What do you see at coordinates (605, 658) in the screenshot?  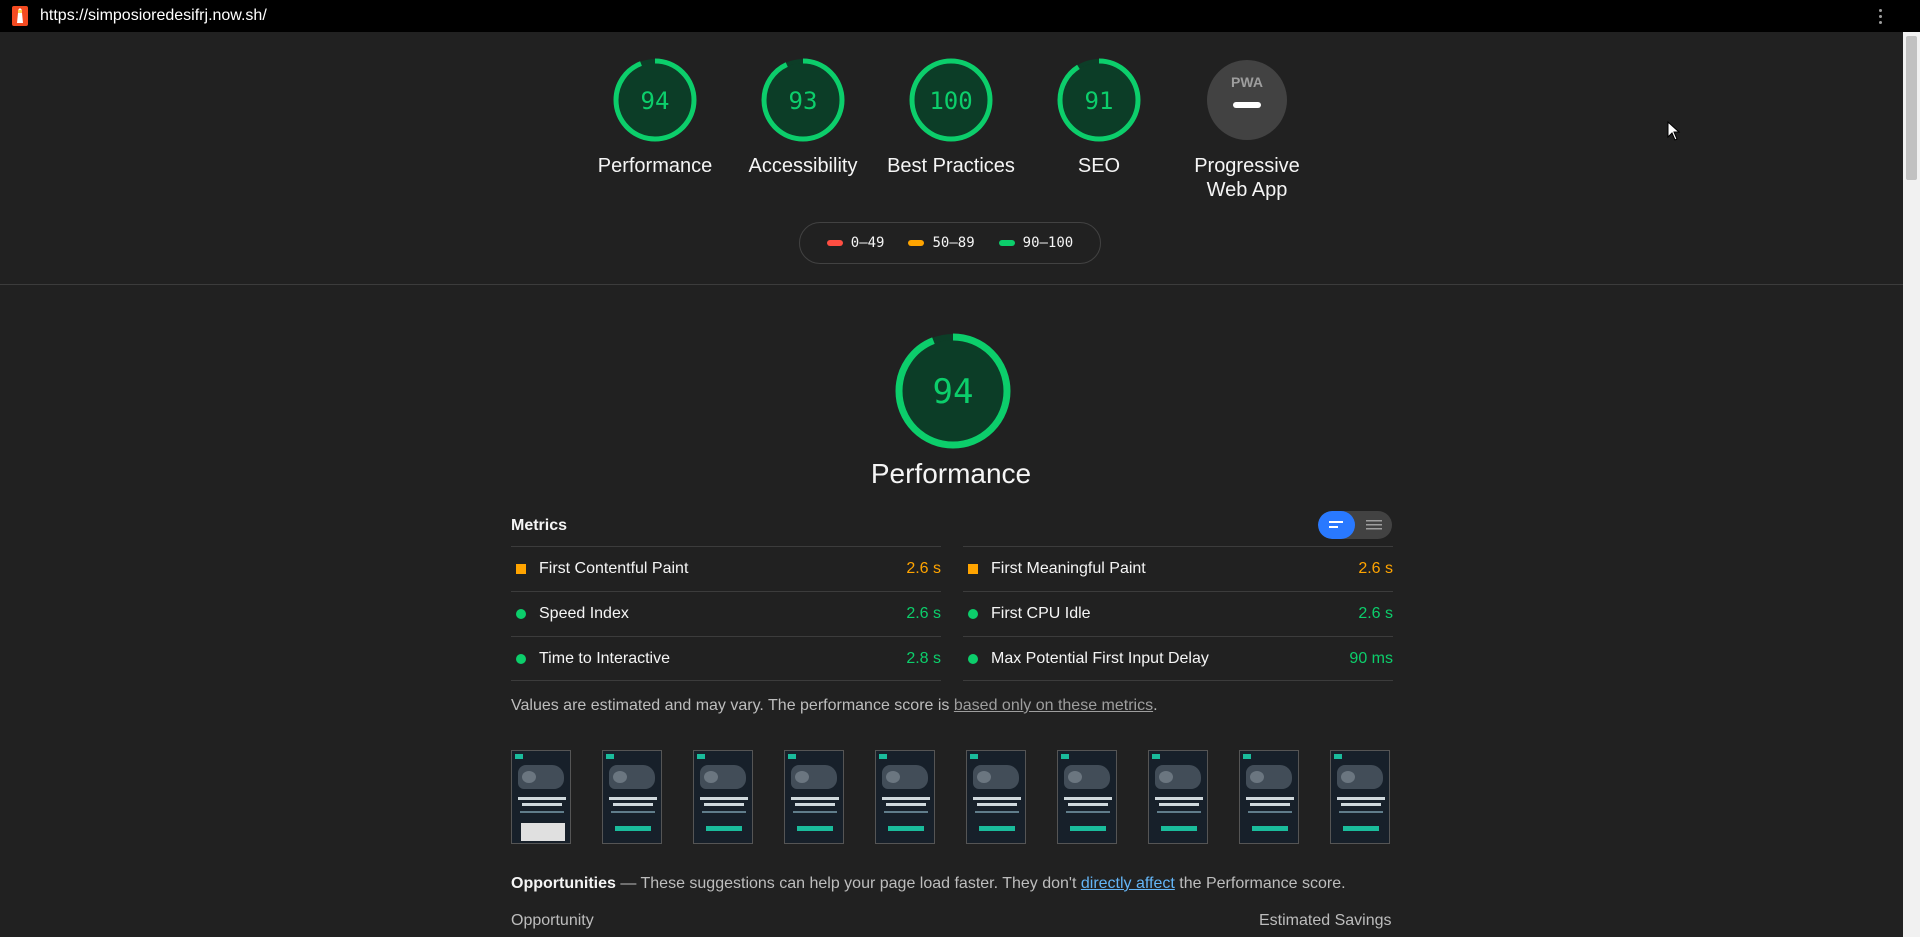 I see `metric-title: Time to Interactive` at bounding box center [605, 658].